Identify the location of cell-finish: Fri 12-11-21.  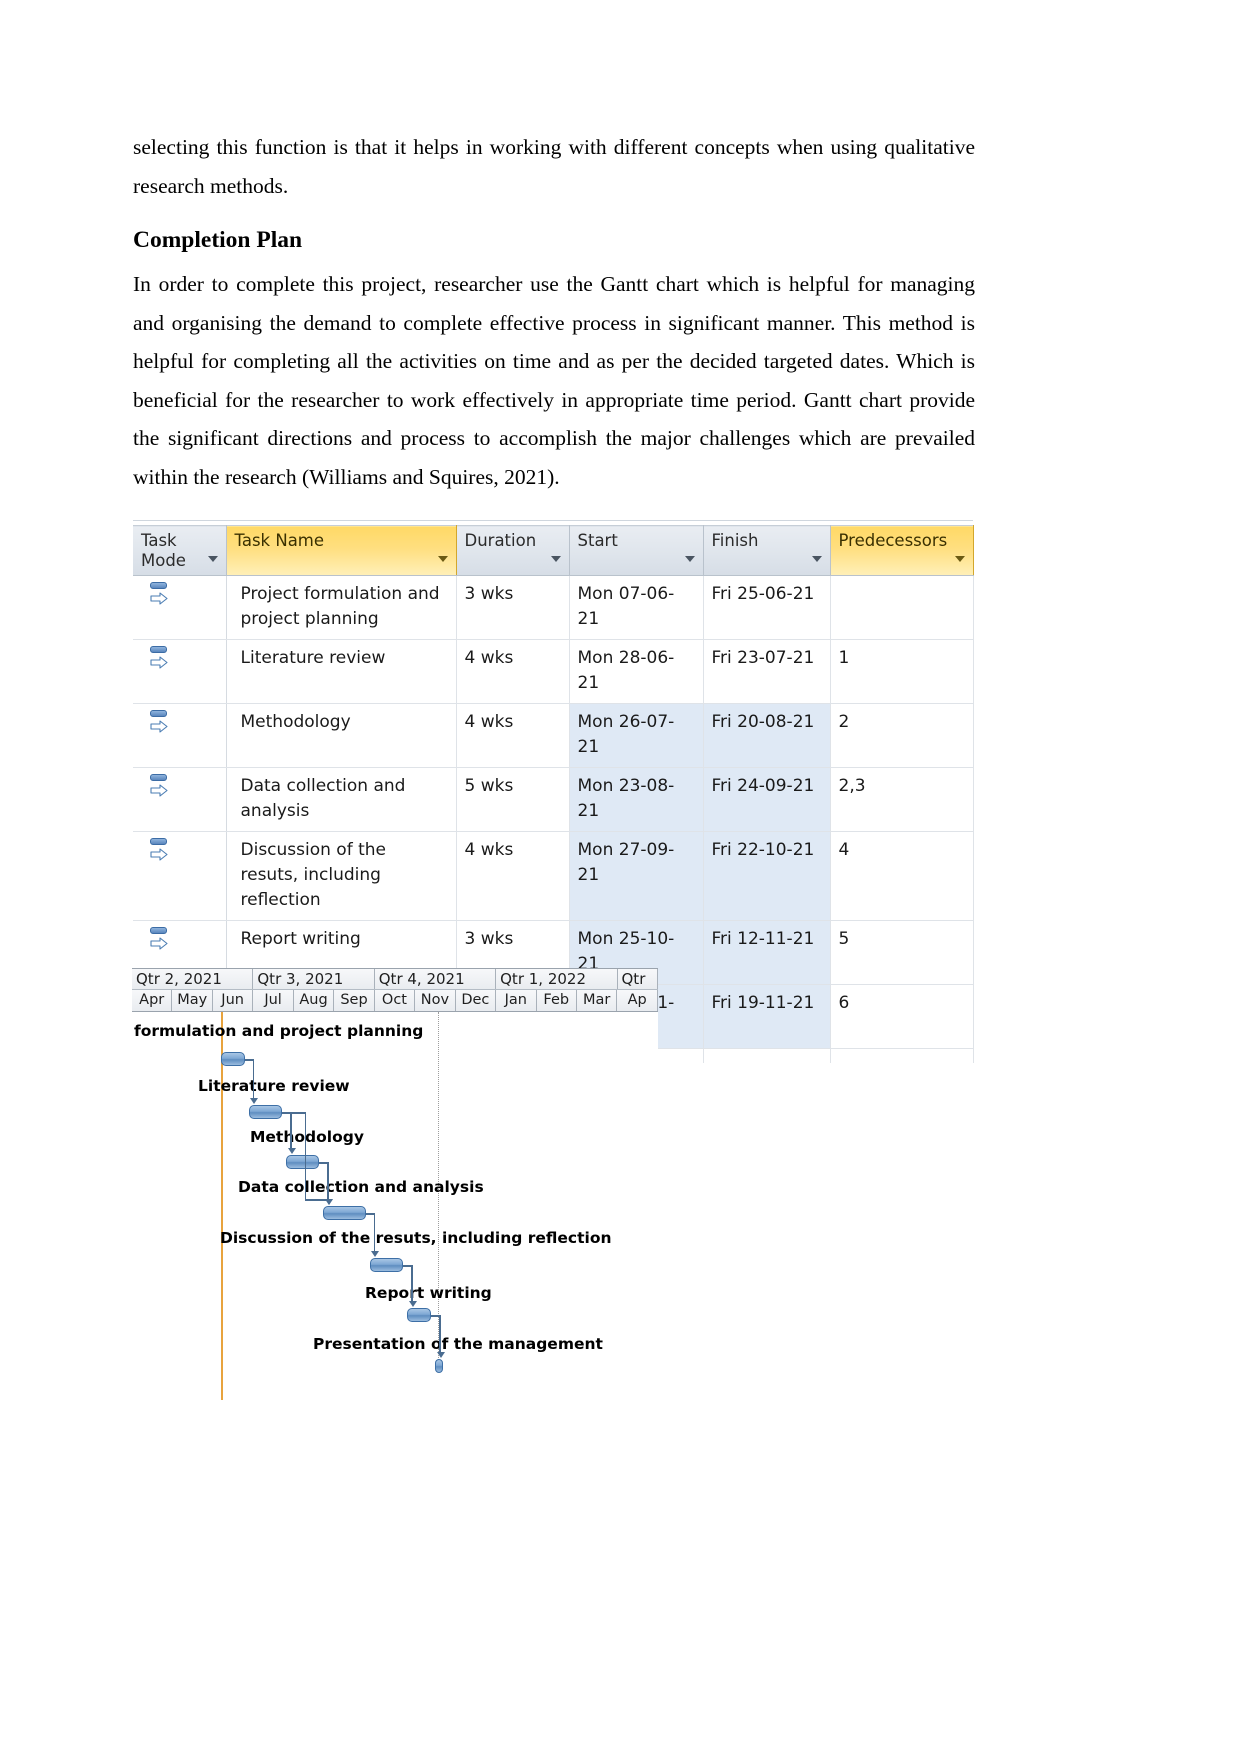
(767, 952).